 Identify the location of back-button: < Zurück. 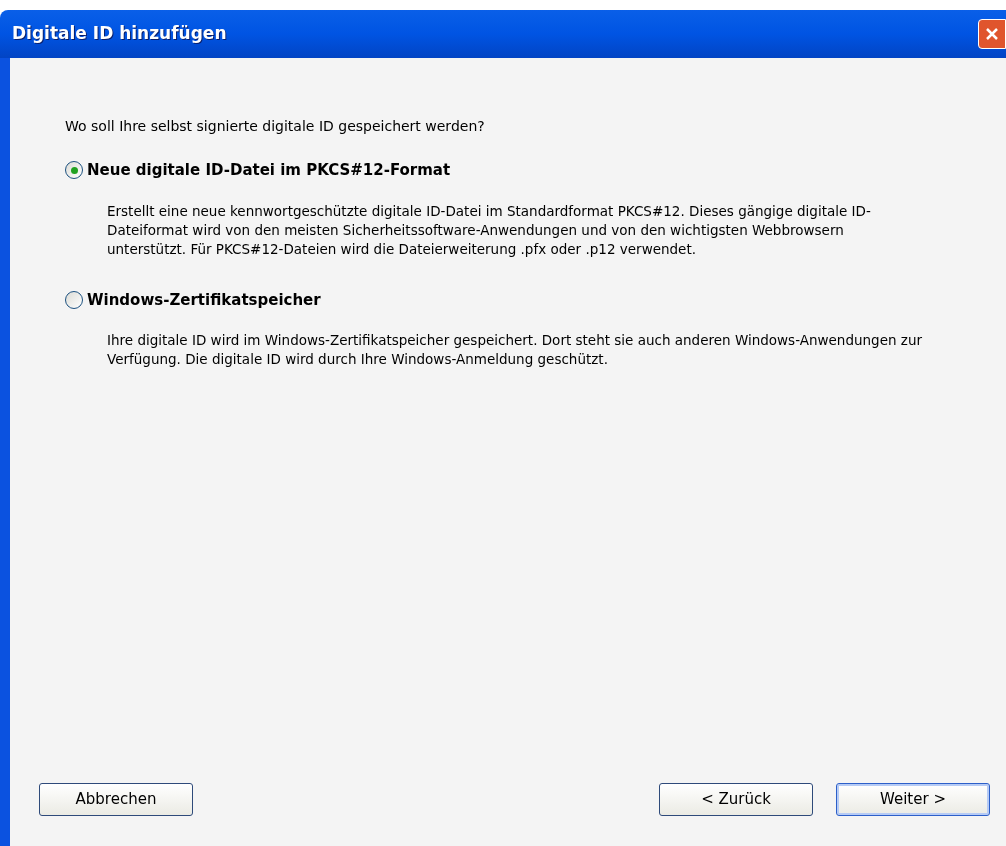
(736, 799).